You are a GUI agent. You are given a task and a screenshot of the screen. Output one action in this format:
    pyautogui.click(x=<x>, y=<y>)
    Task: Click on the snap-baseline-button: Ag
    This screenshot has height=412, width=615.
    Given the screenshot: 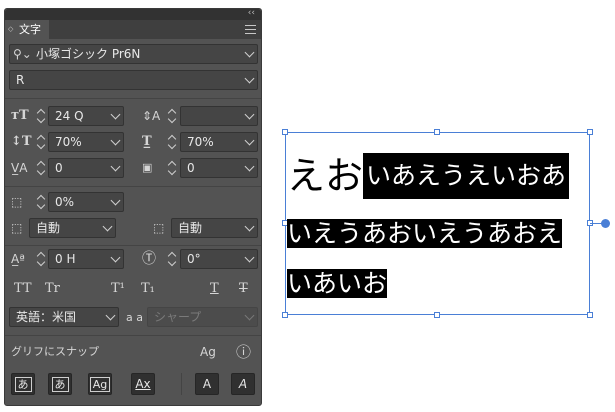 What is the action you would take?
    pyautogui.click(x=100, y=384)
    